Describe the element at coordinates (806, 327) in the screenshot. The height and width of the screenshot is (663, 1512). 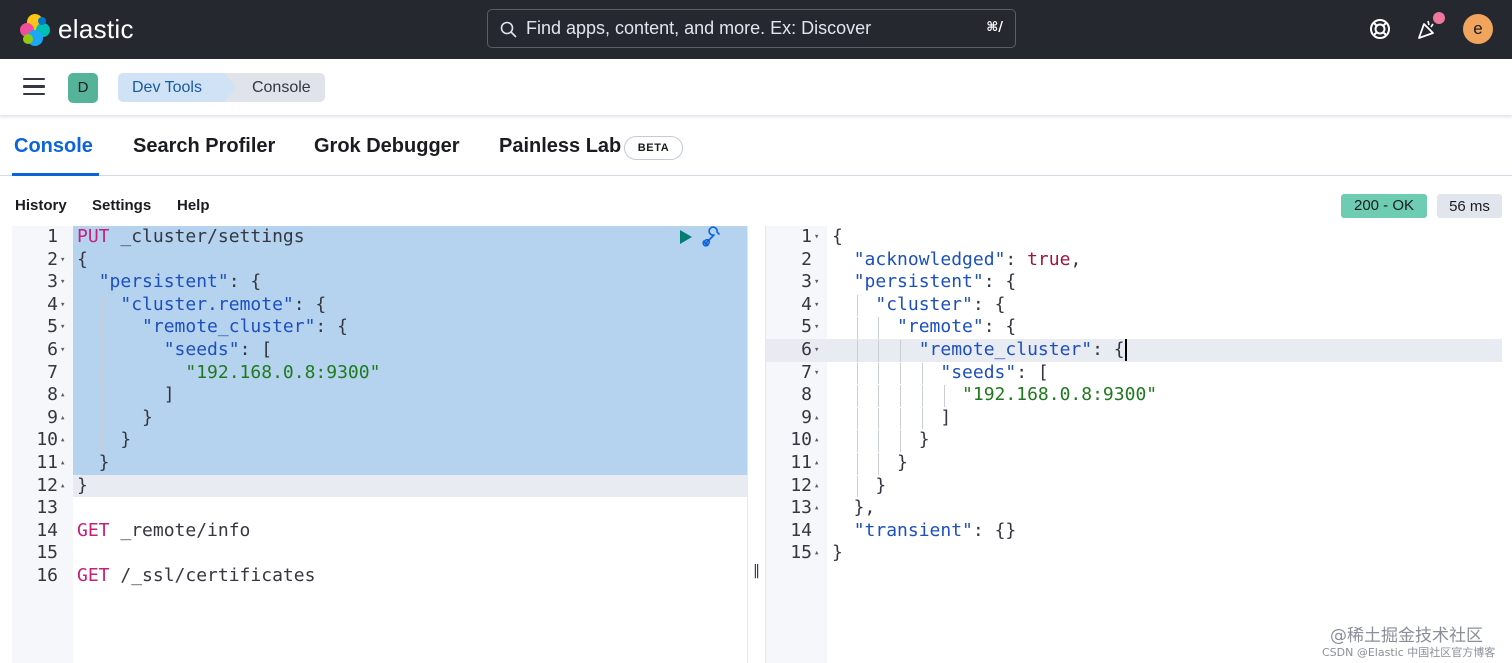
I see `line-number: 5` at that location.